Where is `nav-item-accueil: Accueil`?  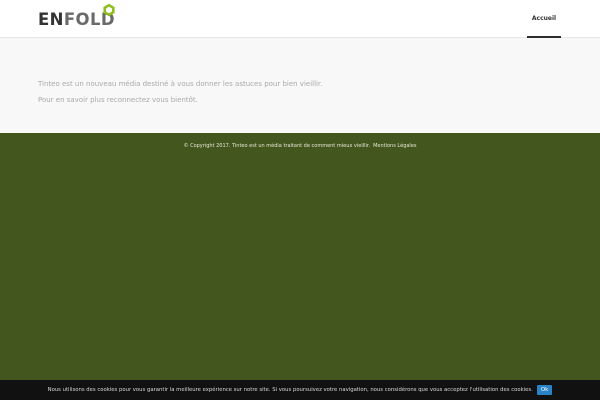
nav-item-accueil: Accueil is located at coordinates (544, 19).